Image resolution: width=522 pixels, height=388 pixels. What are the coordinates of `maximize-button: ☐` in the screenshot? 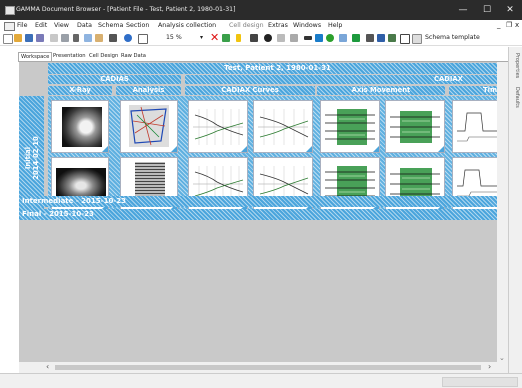 It's located at (487, 10).